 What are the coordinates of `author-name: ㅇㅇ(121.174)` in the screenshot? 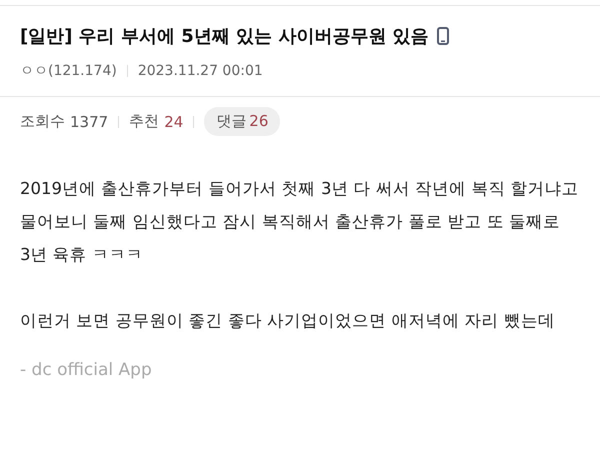 It's located at (68, 71).